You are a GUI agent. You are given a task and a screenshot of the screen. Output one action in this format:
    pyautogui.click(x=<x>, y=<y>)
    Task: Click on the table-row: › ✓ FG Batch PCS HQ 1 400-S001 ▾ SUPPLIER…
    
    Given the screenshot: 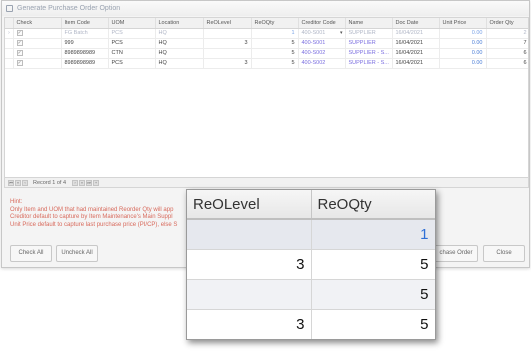 What is the action you would take?
    pyautogui.click(x=266, y=33)
    